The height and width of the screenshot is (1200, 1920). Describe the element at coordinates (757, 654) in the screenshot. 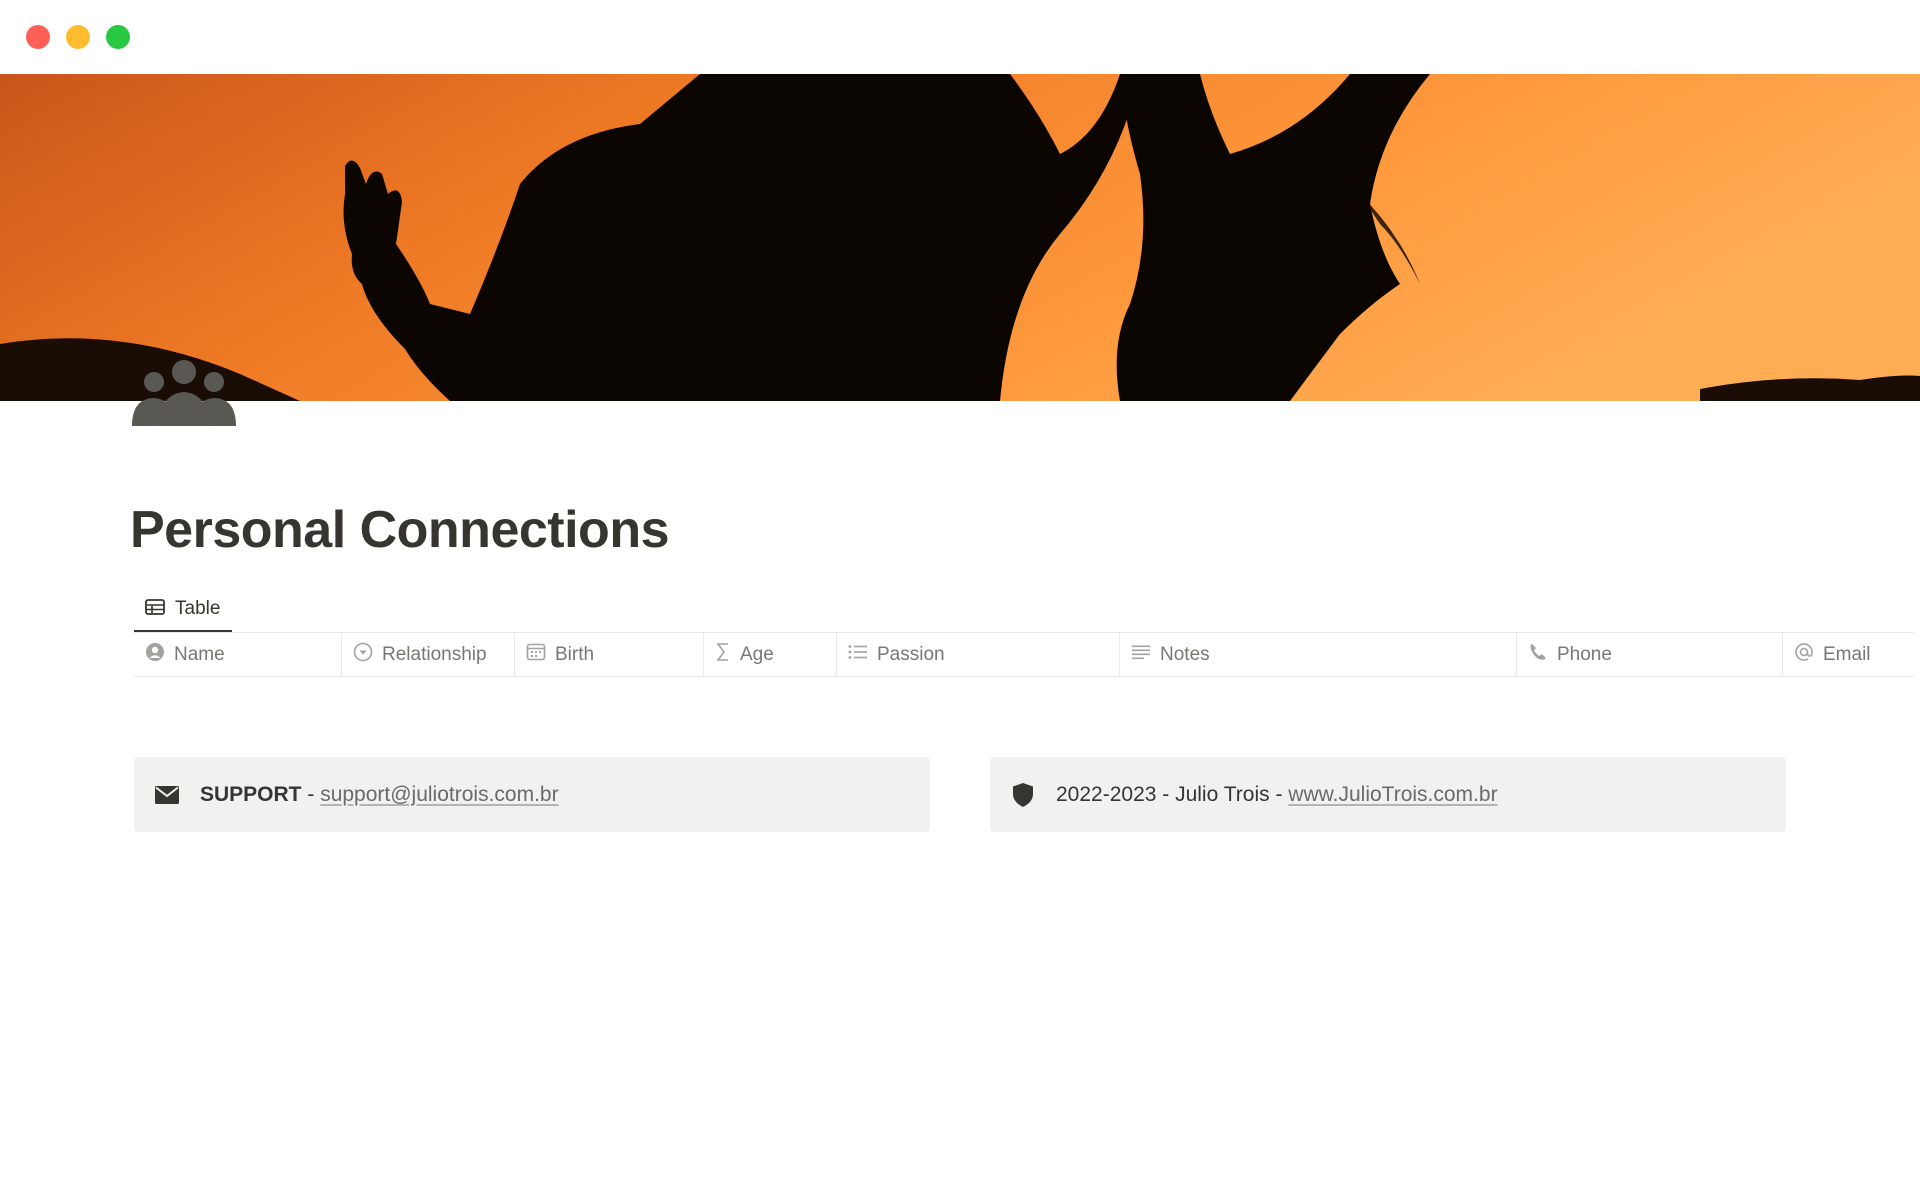

I see `column-label: Age` at that location.